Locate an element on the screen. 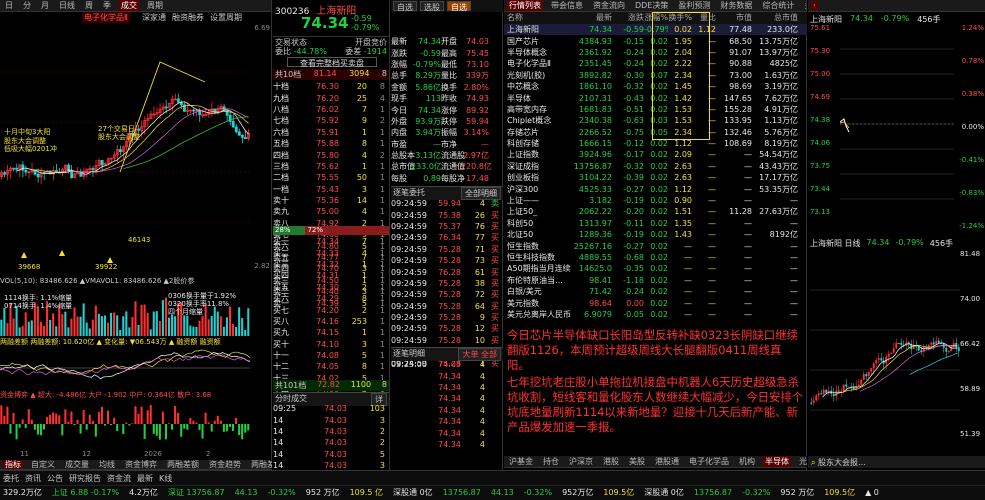  list-bottom-tab-6: 电子化学品 is located at coordinates (709, 461).